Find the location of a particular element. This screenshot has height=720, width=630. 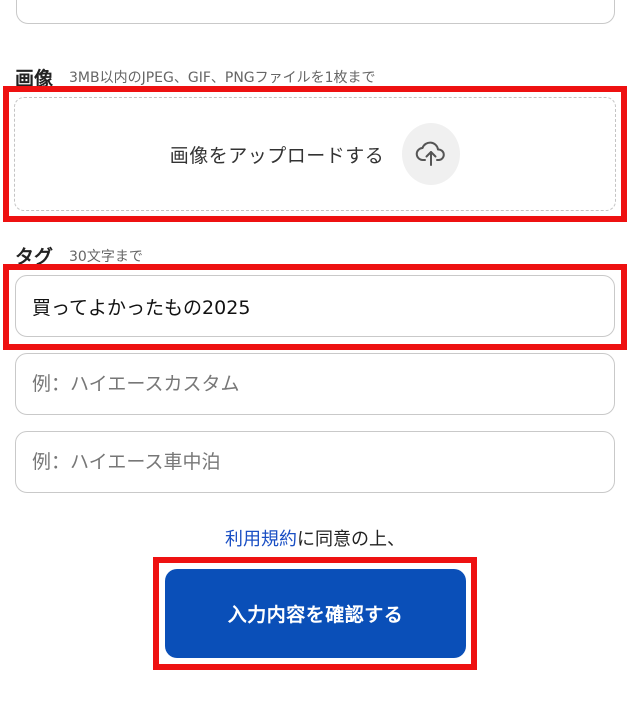

upload-icon is located at coordinates (431, 154).